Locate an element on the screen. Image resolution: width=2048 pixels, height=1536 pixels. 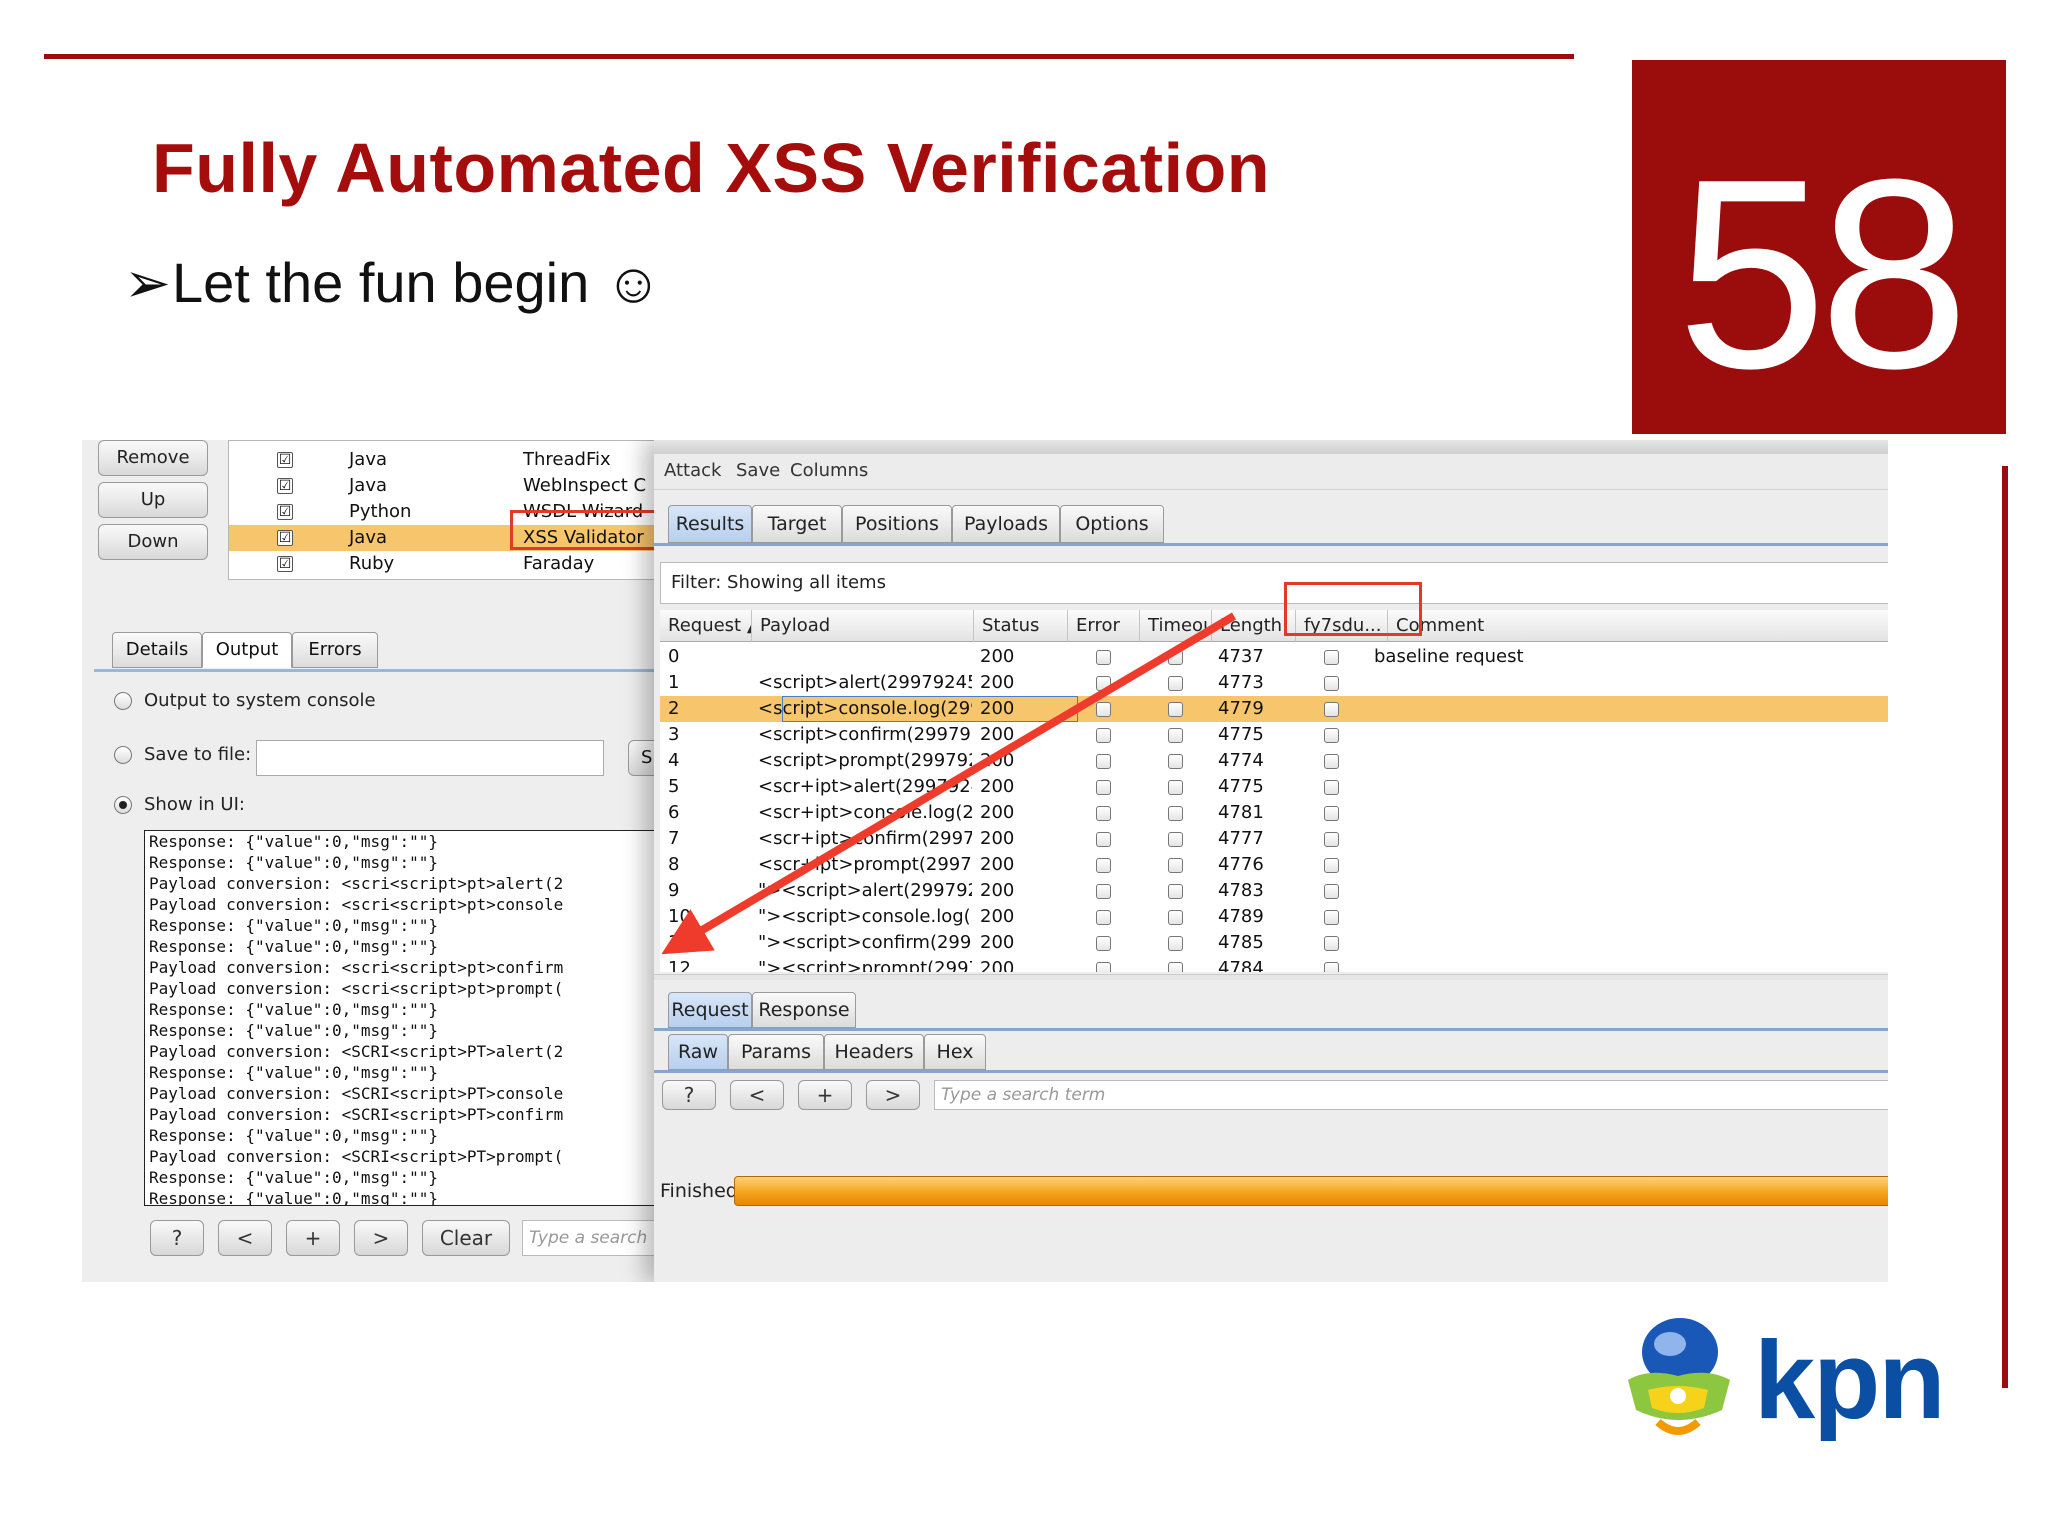
table-row: 5 <scr+ipt>alert(299792458)... 200 4775 is located at coordinates (1274, 787).